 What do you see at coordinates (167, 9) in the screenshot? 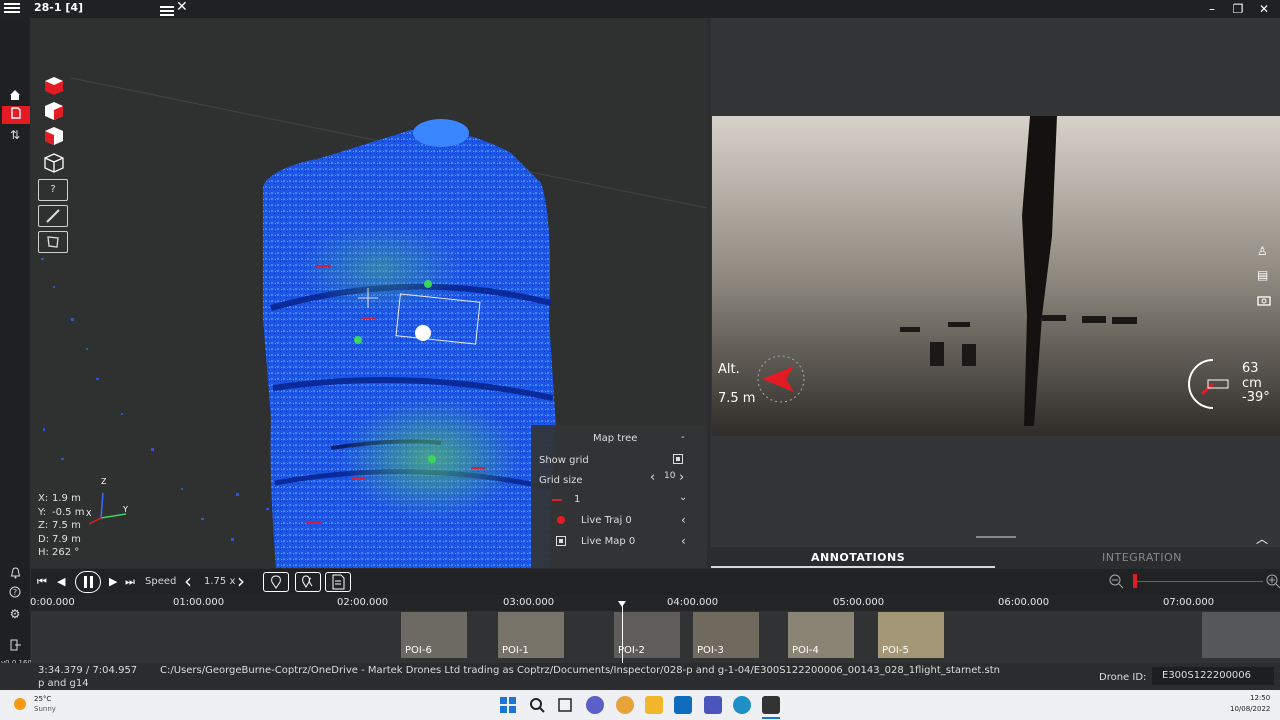
I see `list-icon` at bounding box center [167, 9].